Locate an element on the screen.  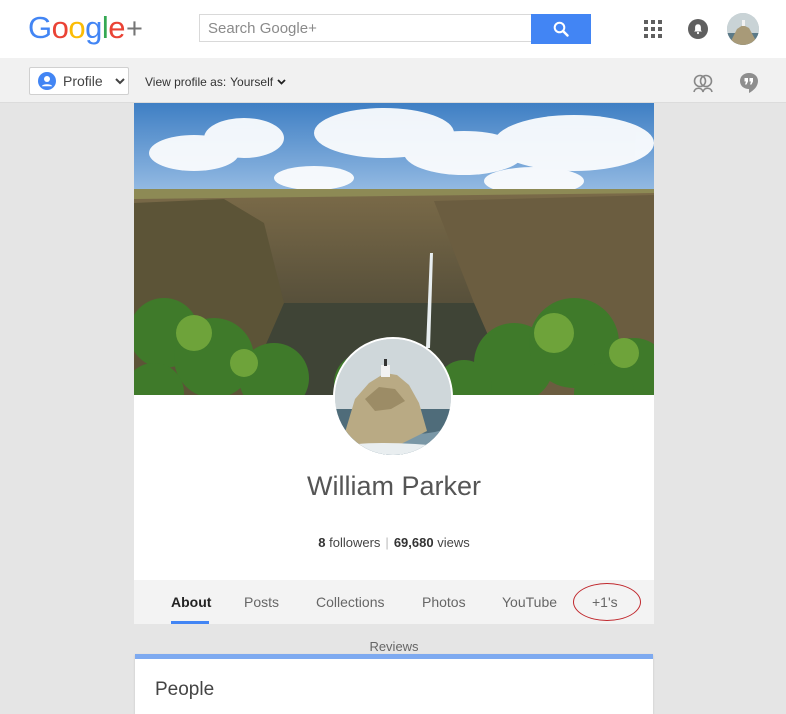
active-tab-indicator is located at coordinates (190, 622).